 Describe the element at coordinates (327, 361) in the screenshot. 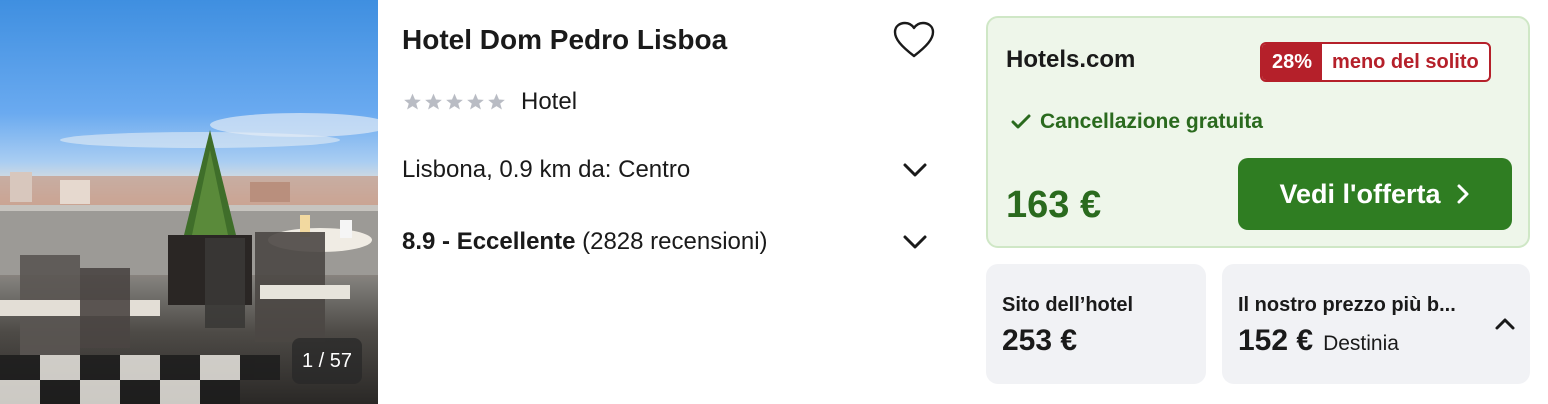

I see `photo-counter: 1 / 57` at that location.